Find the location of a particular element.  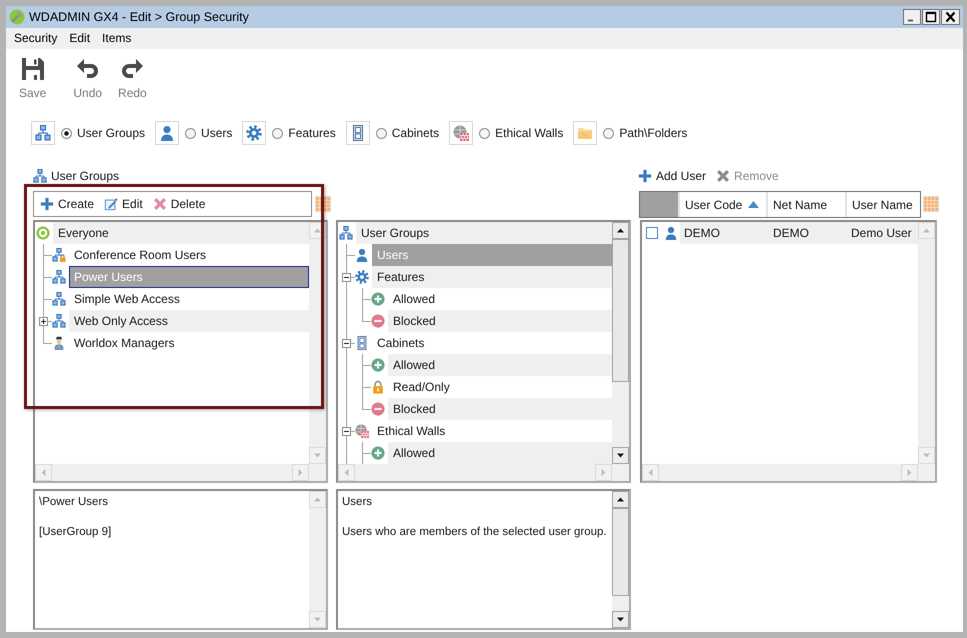

save-icon is located at coordinates (32, 69).